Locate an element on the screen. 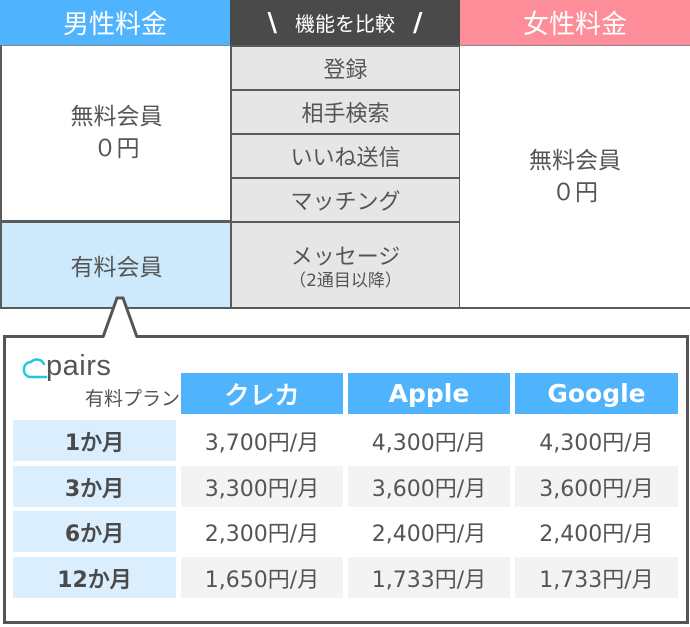 Image resolution: width=690 pixels, height=627 pixels. column-header-credit-card: クレカ is located at coordinates (262, 393).